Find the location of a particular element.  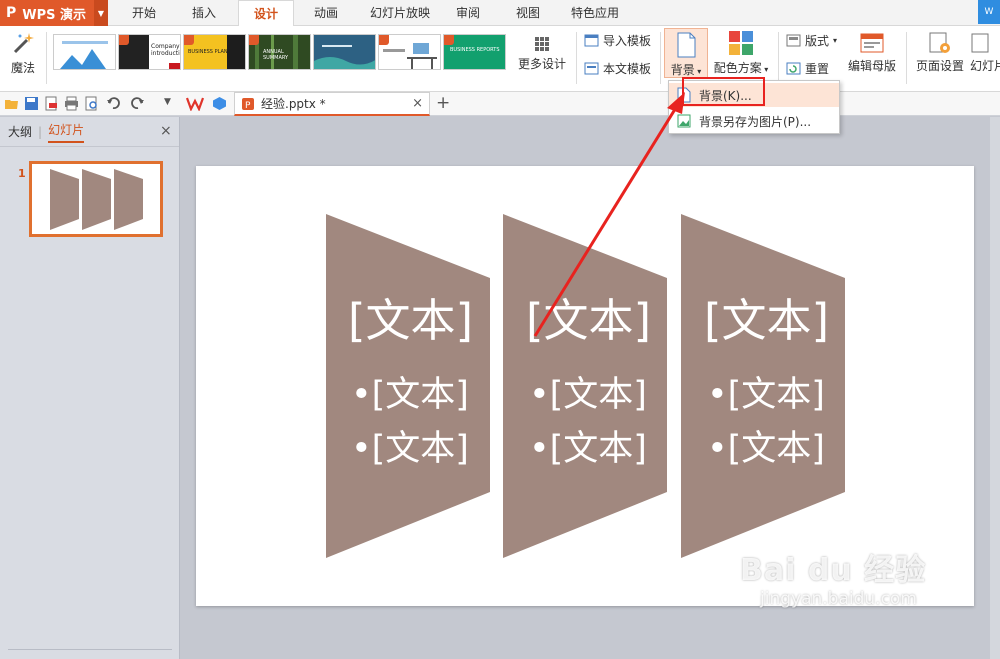

color-scheme-label: 配色方案 is located at coordinates (737, 68).